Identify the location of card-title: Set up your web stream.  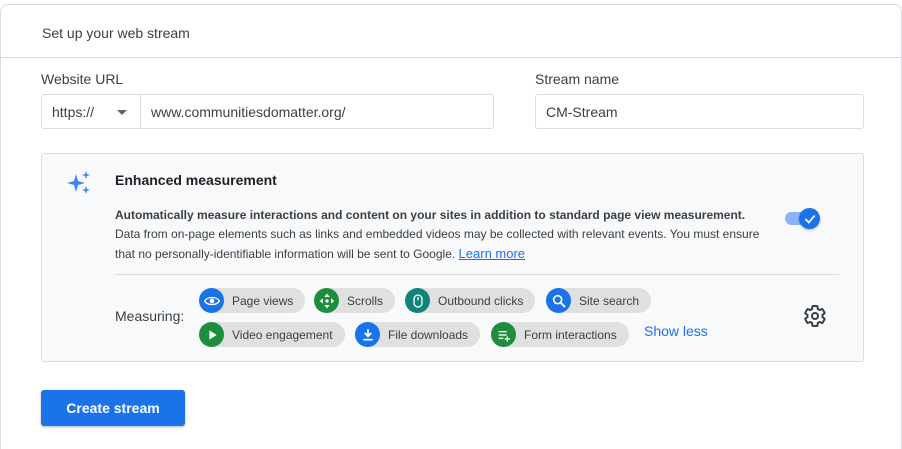
(116, 33).